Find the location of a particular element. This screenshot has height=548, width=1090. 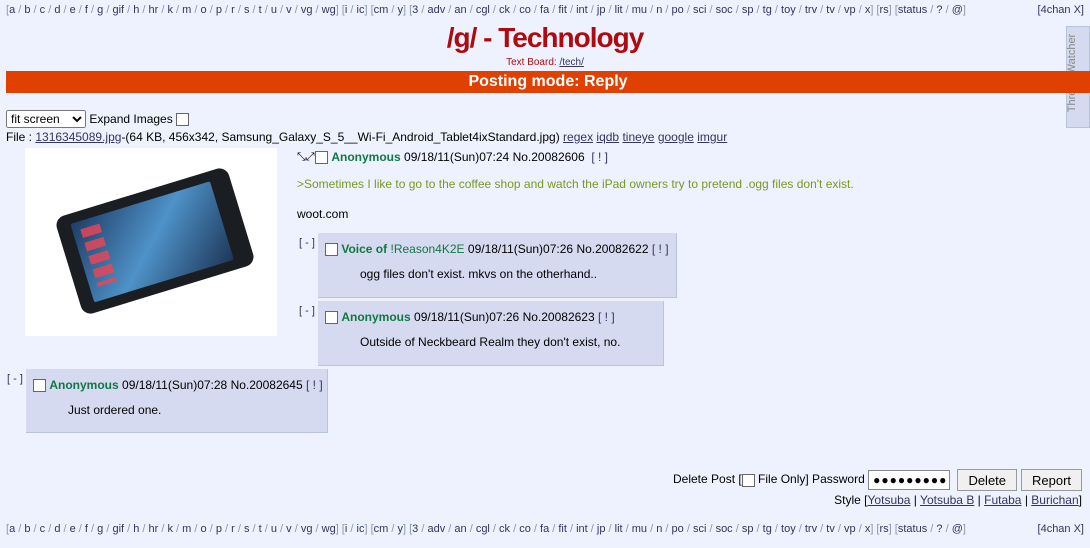

style-yotsuba-b: Yotsuba B is located at coordinates (947, 500).